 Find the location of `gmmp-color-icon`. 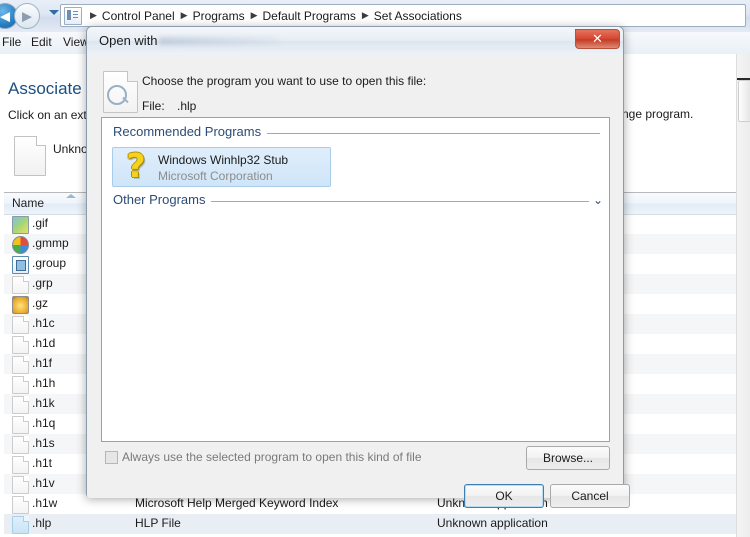

gmmp-color-icon is located at coordinates (20, 245).